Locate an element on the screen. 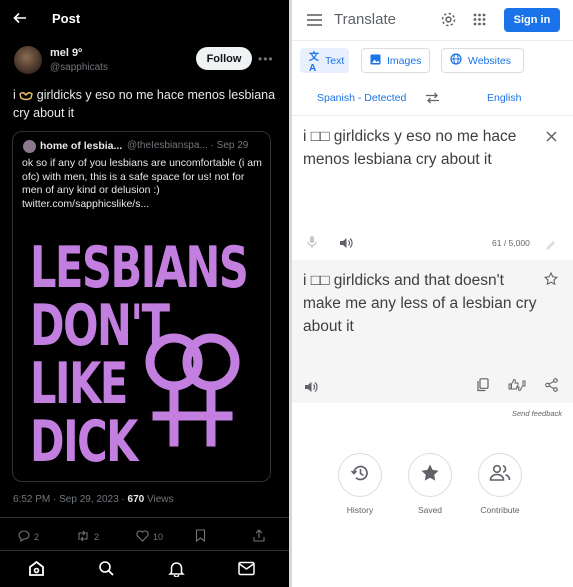 This screenshot has width=573, height=587. source-language-button: Spanish - Detected is located at coordinates (361, 98).